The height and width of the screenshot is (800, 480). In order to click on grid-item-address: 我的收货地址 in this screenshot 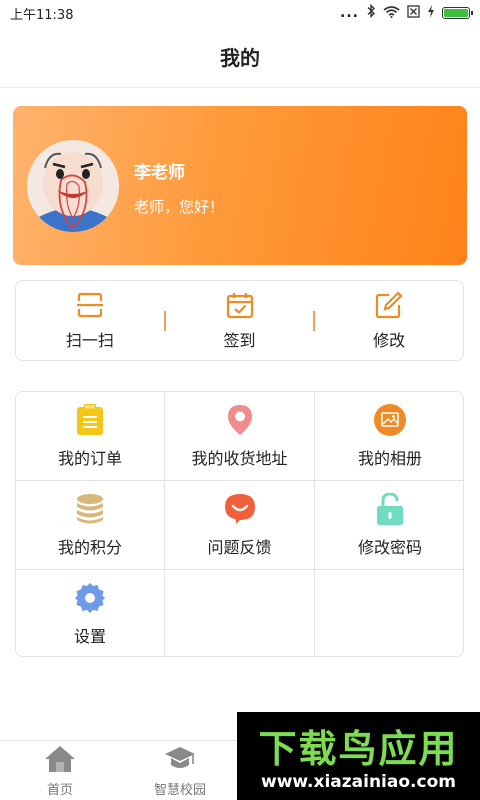, I will do `click(240, 436)`.